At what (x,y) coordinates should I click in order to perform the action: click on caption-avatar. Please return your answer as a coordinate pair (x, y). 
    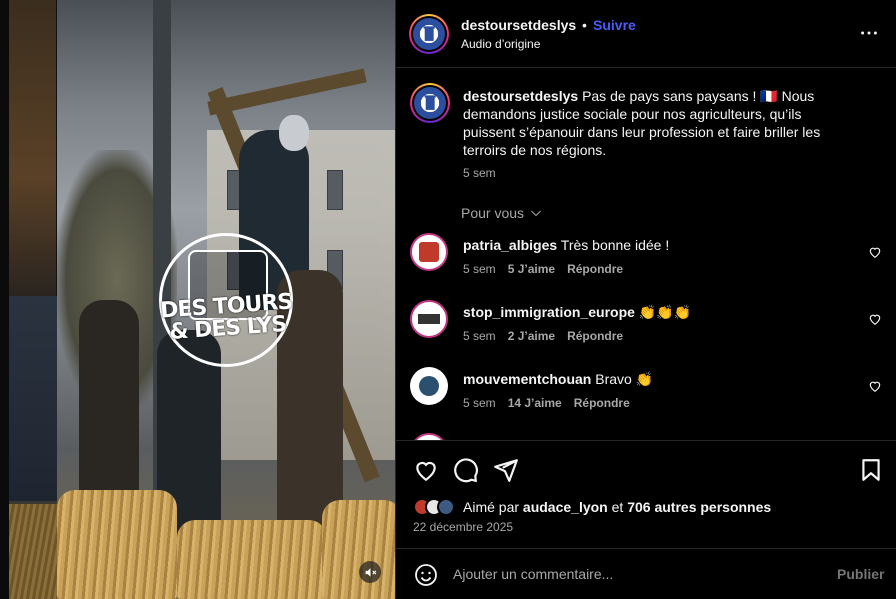
    Looking at the image, I should click on (430, 103).